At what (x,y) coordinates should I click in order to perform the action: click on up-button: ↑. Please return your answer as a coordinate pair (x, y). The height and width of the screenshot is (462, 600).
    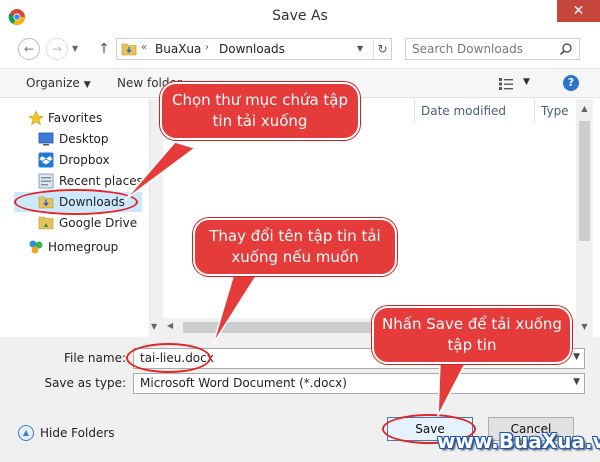
    Looking at the image, I should click on (104, 49).